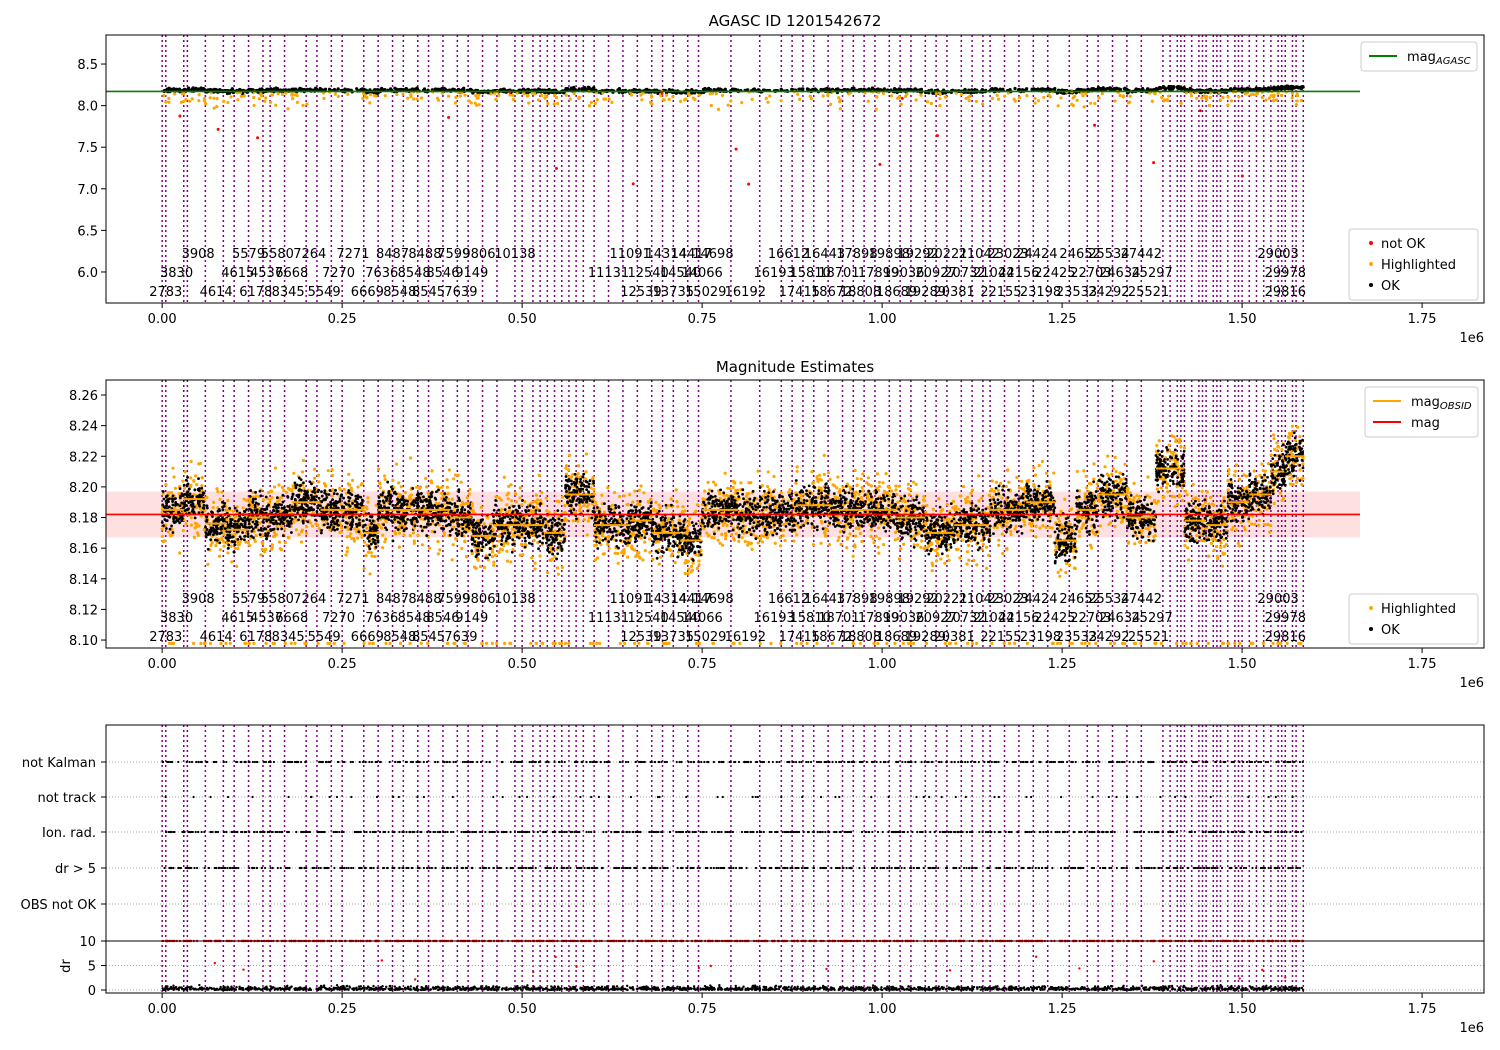 The width and height of the screenshot is (1500, 1050). I want to click on obsid-label: 8345, so click(288, 292).